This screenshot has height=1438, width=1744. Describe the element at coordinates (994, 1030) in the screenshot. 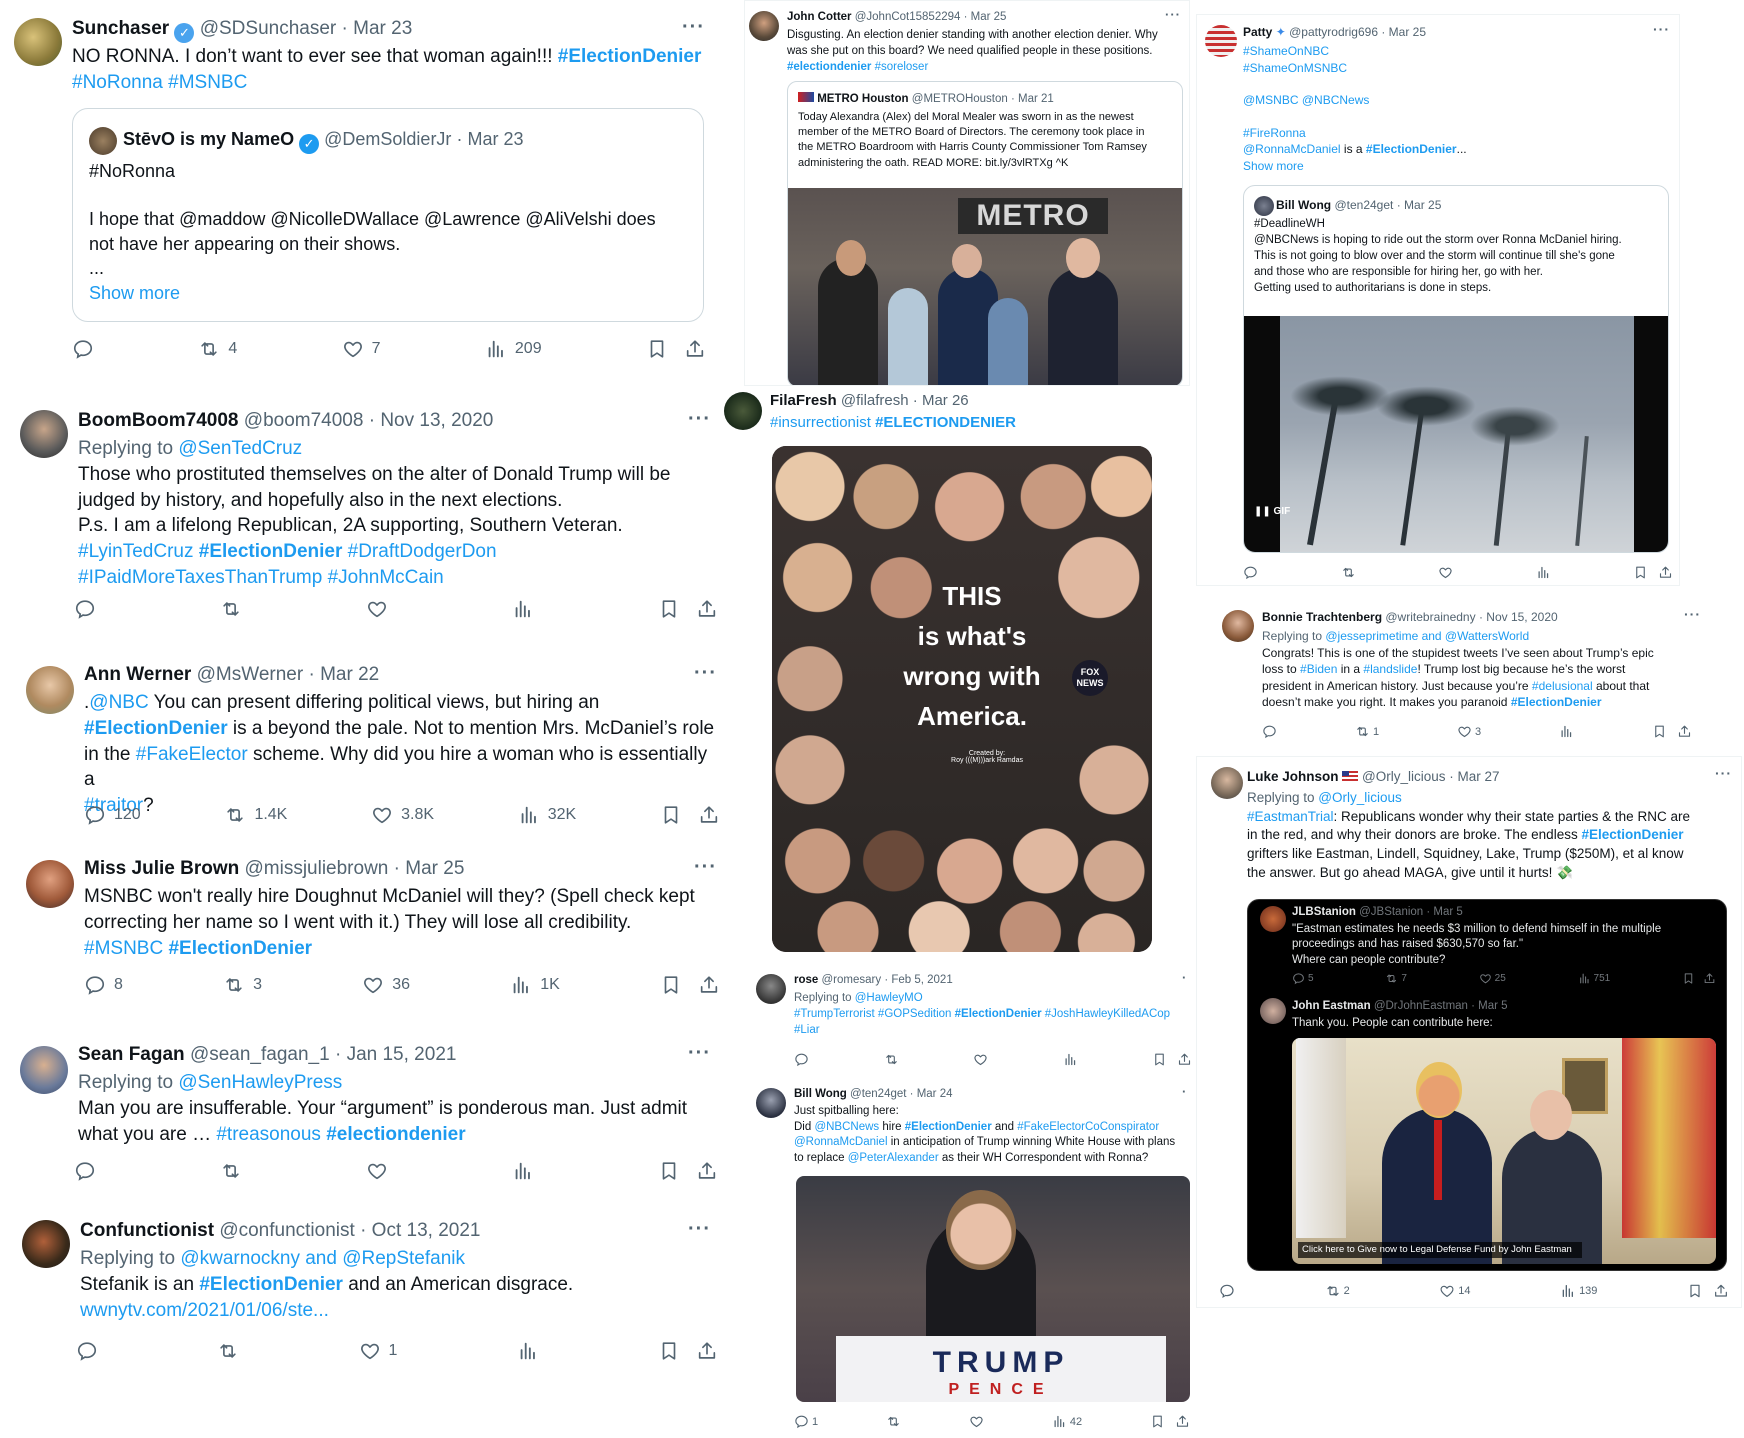

I see `hashtag-link: #Liar` at that location.